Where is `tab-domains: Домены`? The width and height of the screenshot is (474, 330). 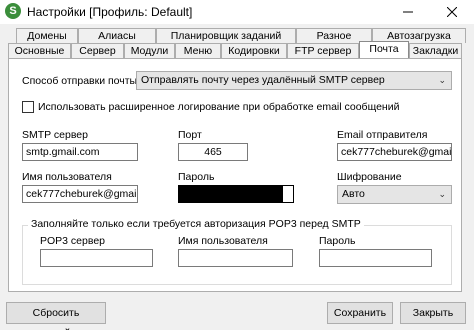 tab-domains: Домены is located at coordinates (47, 35).